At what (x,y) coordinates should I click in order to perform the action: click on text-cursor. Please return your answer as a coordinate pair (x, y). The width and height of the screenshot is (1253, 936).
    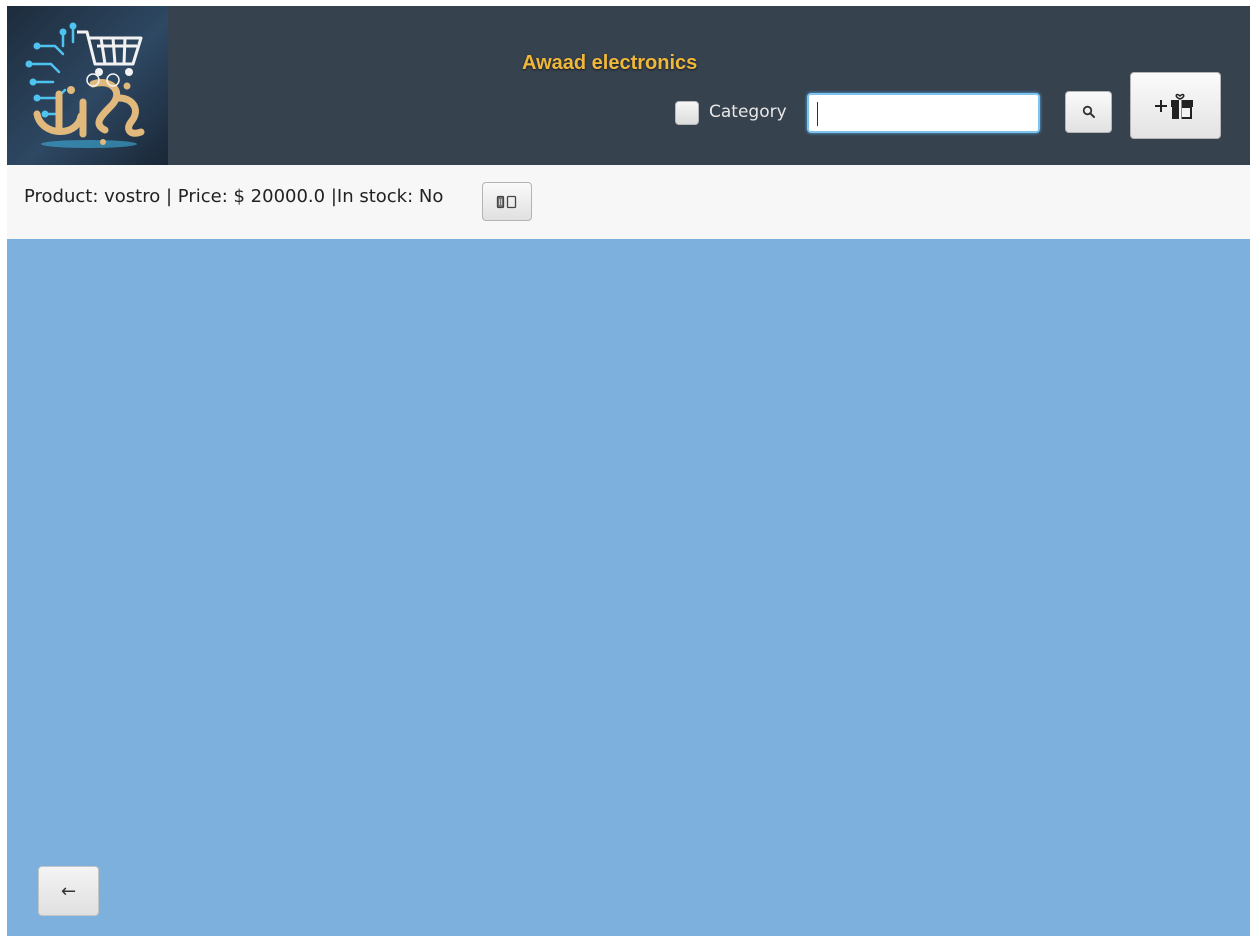
    Looking at the image, I should click on (817, 114).